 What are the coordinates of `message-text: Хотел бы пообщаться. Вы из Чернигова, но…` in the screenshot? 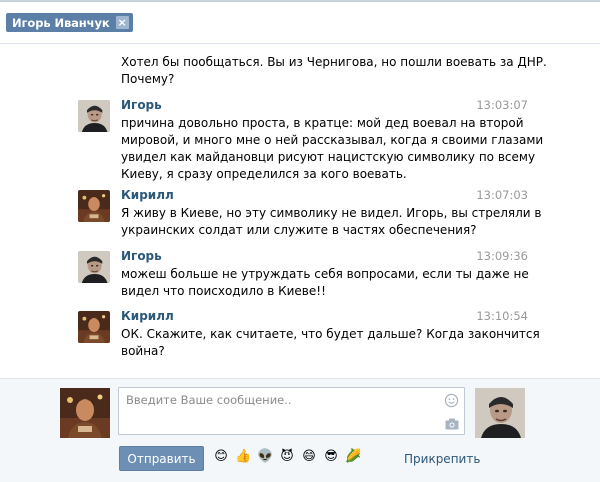 It's located at (334, 71).